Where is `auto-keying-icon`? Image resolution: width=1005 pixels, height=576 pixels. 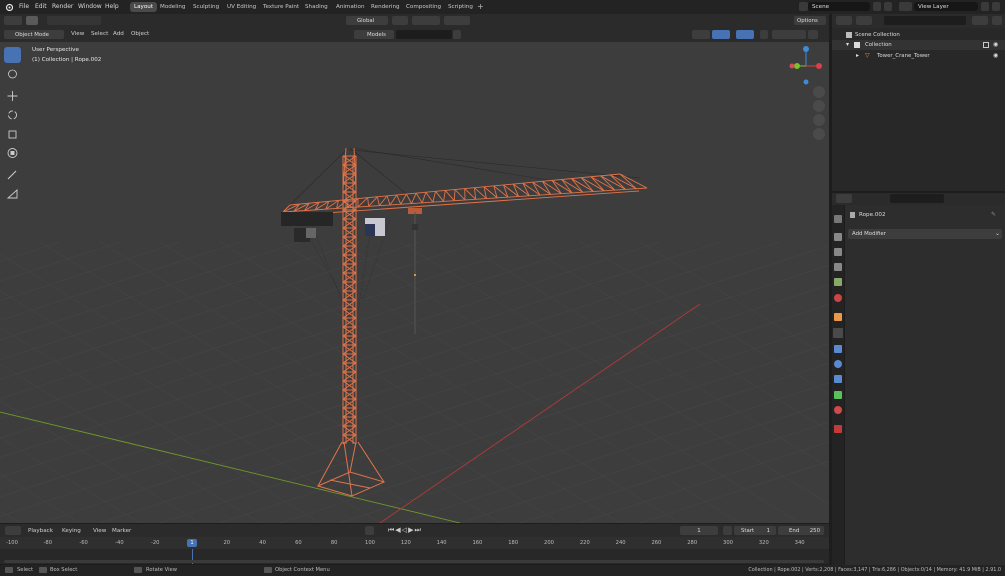
auto-keying-icon is located at coordinates (369, 530).